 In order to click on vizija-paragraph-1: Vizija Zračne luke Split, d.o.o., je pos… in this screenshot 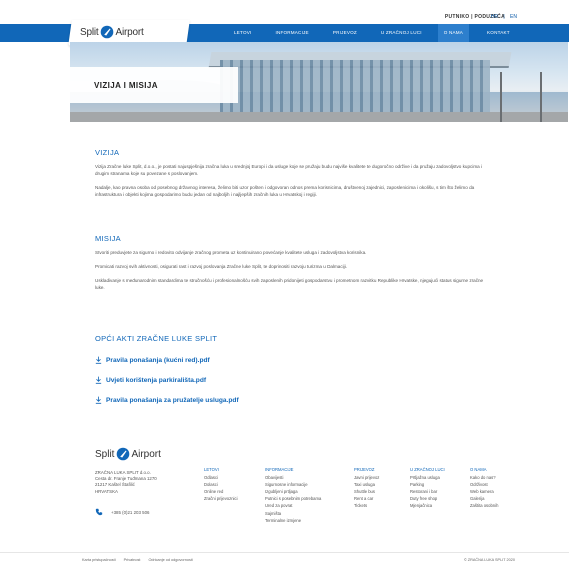, I will do `click(289, 170)`.